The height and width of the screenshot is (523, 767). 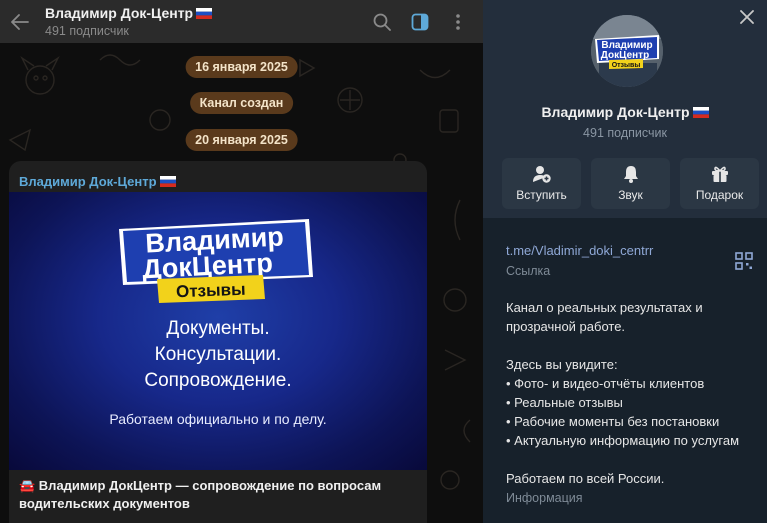 I want to click on image-text-line: Консультации., so click(x=218, y=354).